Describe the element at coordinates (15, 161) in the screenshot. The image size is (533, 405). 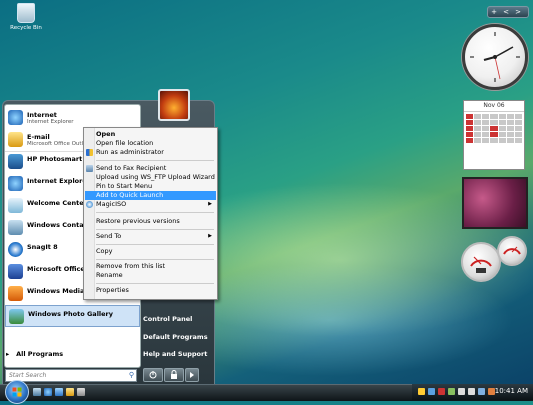
I see `hp-photosmart-icon` at that location.